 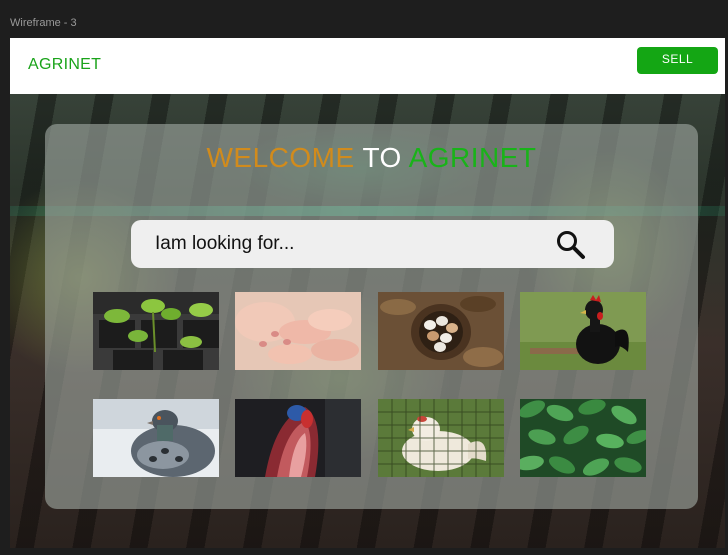 I want to click on gallery-item-black-rooster, so click(x=583, y=331).